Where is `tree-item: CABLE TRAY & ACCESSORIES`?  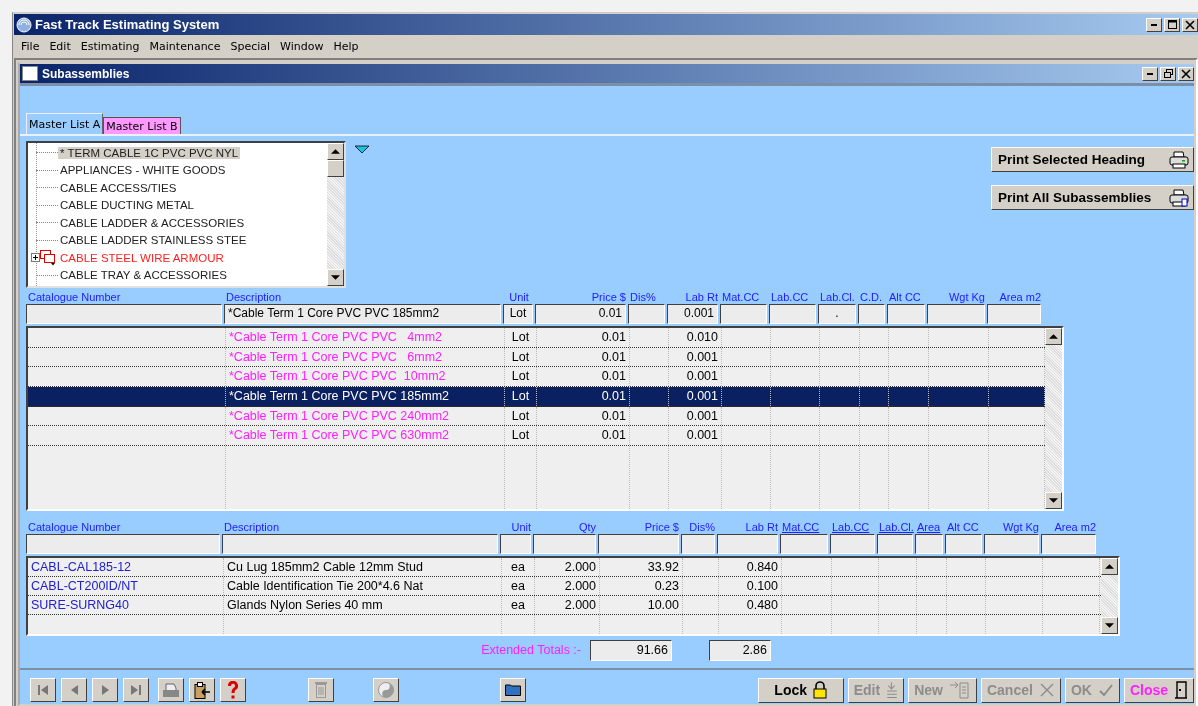 tree-item: CABLE TRAY & ACCESSORIES is located at coordinates (143, 275).